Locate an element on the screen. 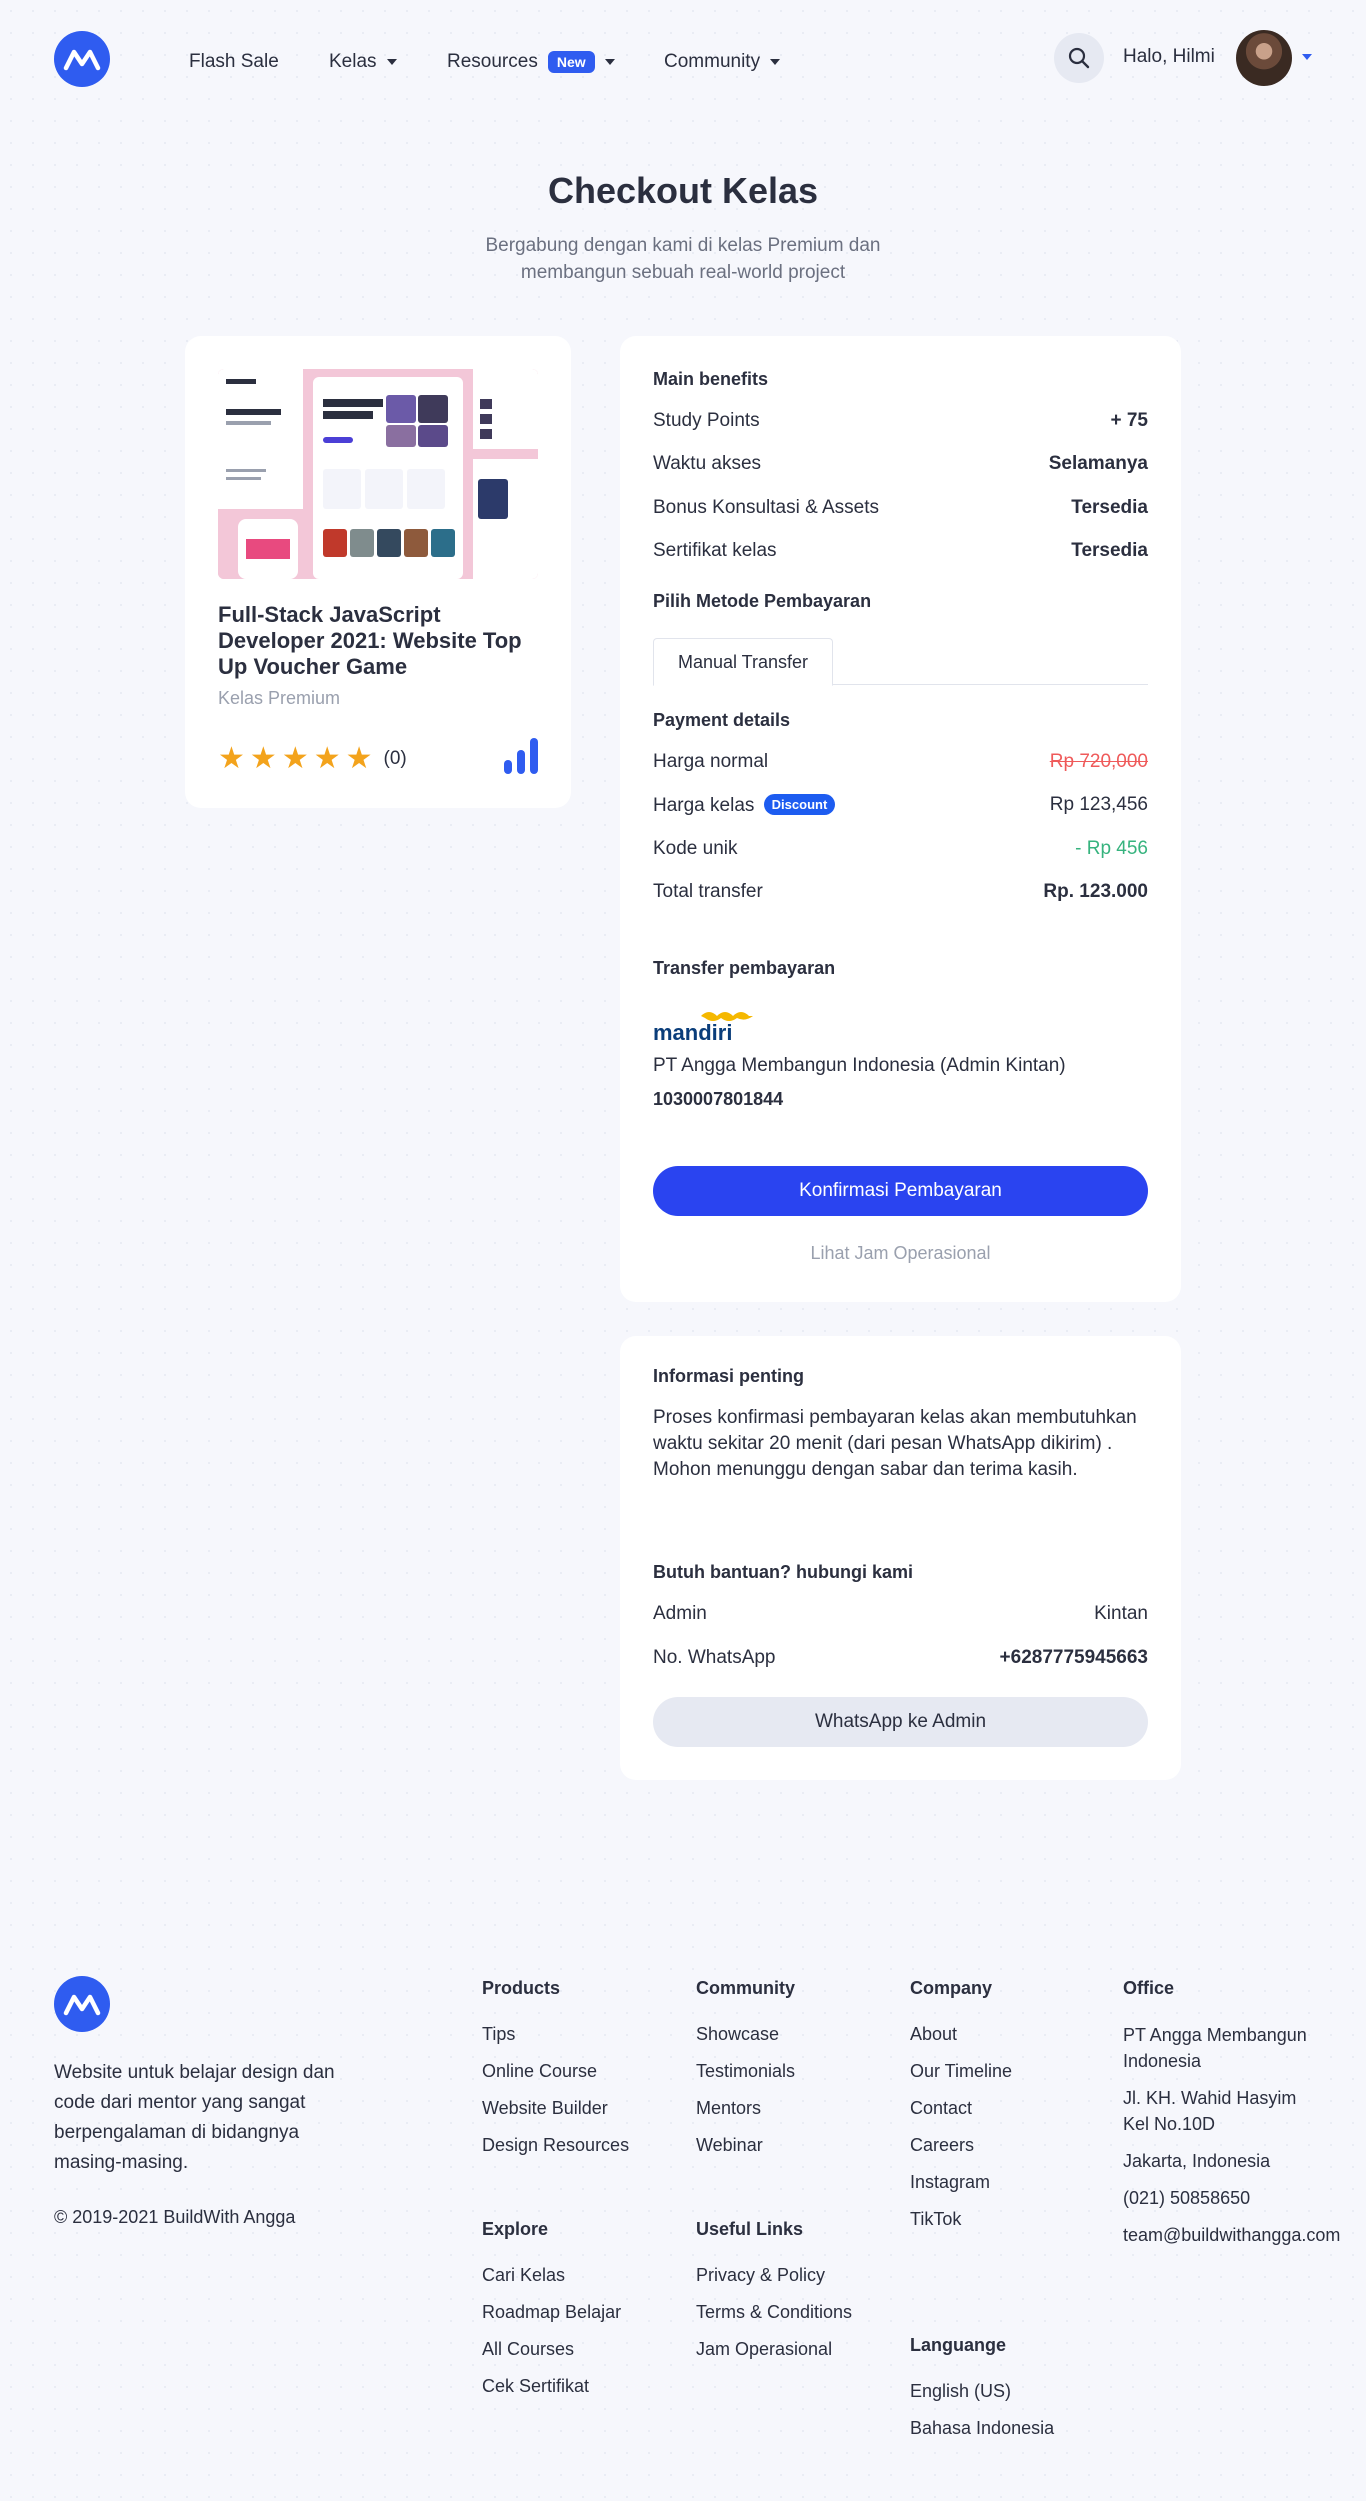 This screenshot has height=2501, width=1366. footer-link: Online Course is located at coordinates (555, 2071).